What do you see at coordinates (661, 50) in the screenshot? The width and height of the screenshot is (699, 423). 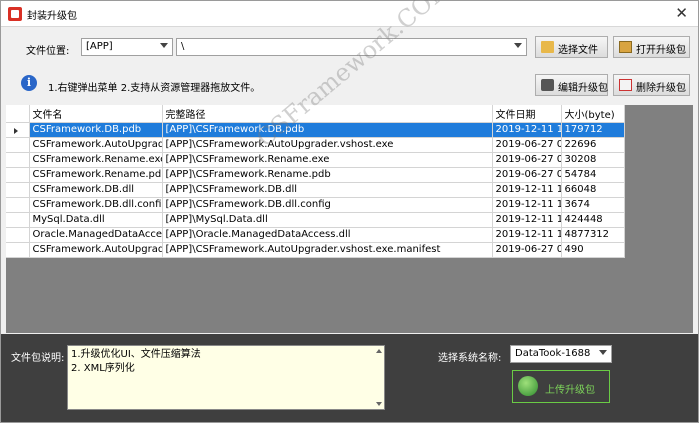 I see `open-package-label: 打开升级包` at bounding box center [661, 50].